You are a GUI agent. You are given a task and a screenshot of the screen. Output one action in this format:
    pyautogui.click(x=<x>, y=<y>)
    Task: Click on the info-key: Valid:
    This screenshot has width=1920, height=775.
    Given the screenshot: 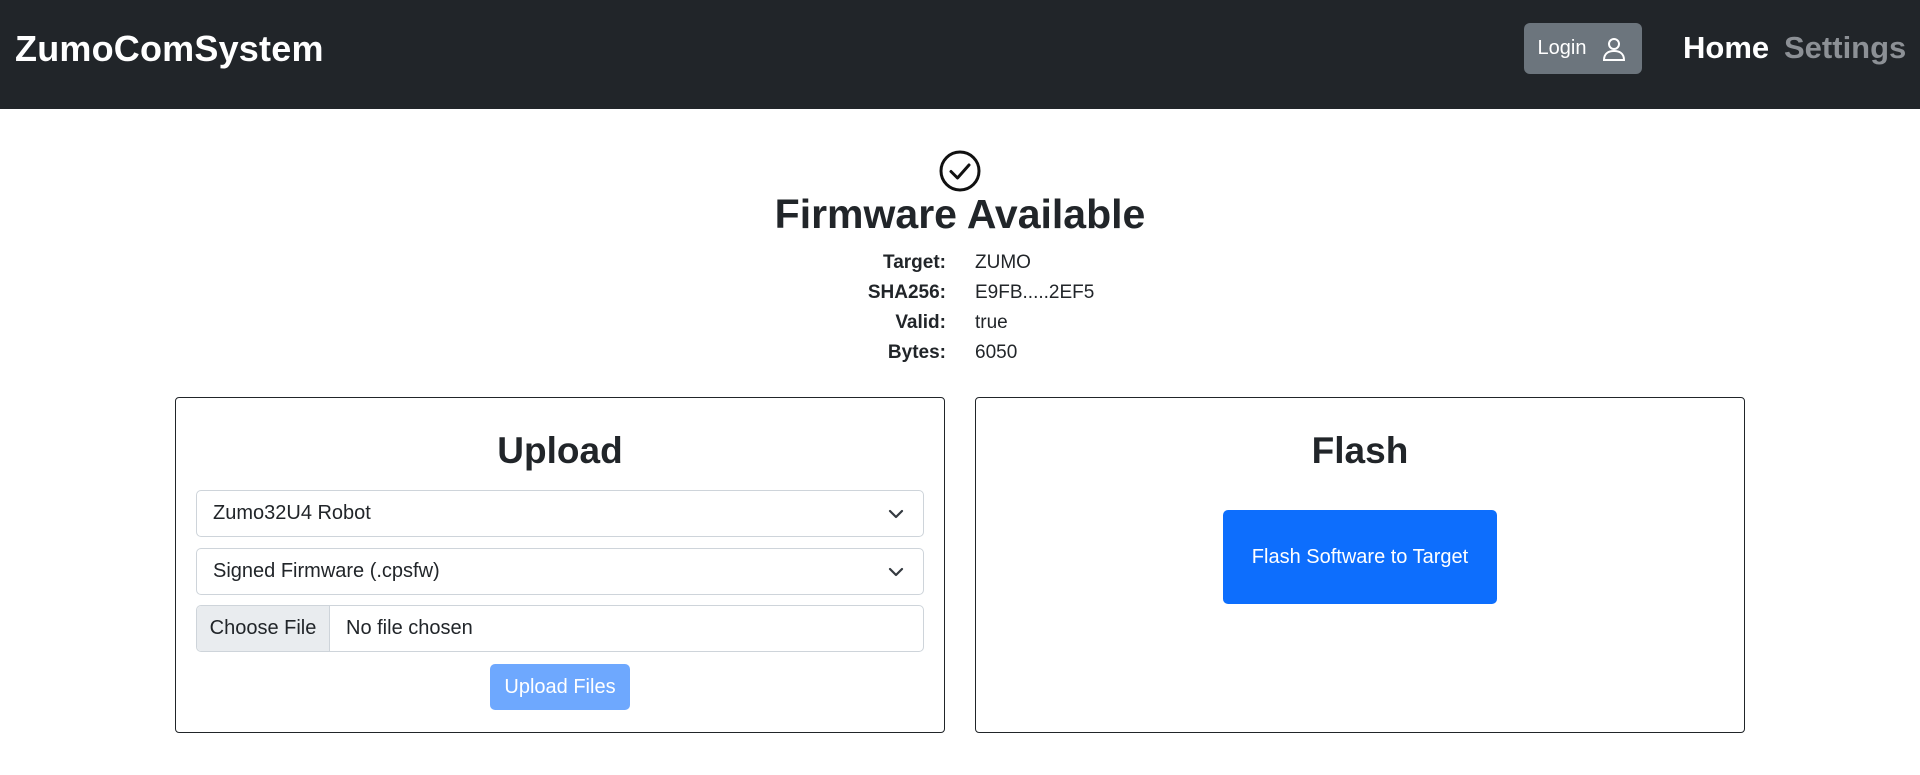 What is the action you would take?
    pyautogui.click(x=920, y=322)
    